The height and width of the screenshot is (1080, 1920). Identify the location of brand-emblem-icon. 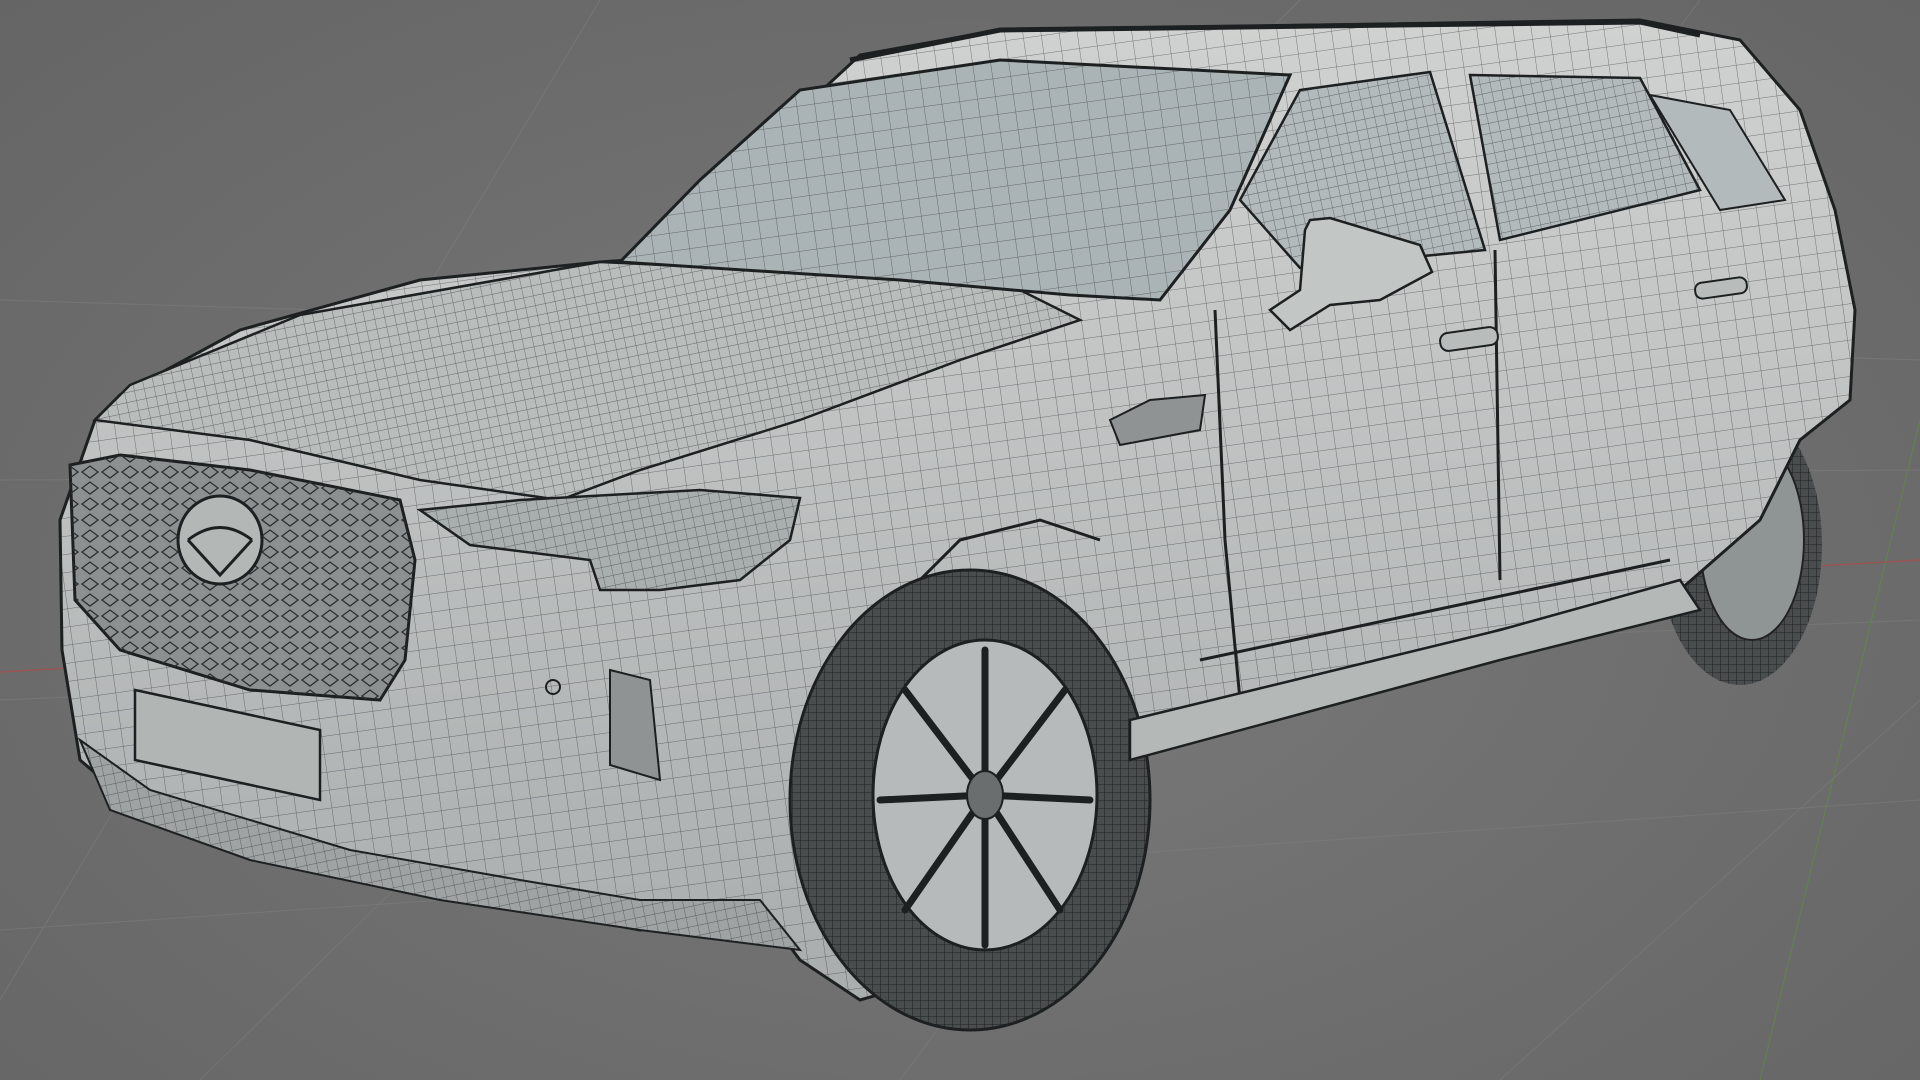
(220, 540).